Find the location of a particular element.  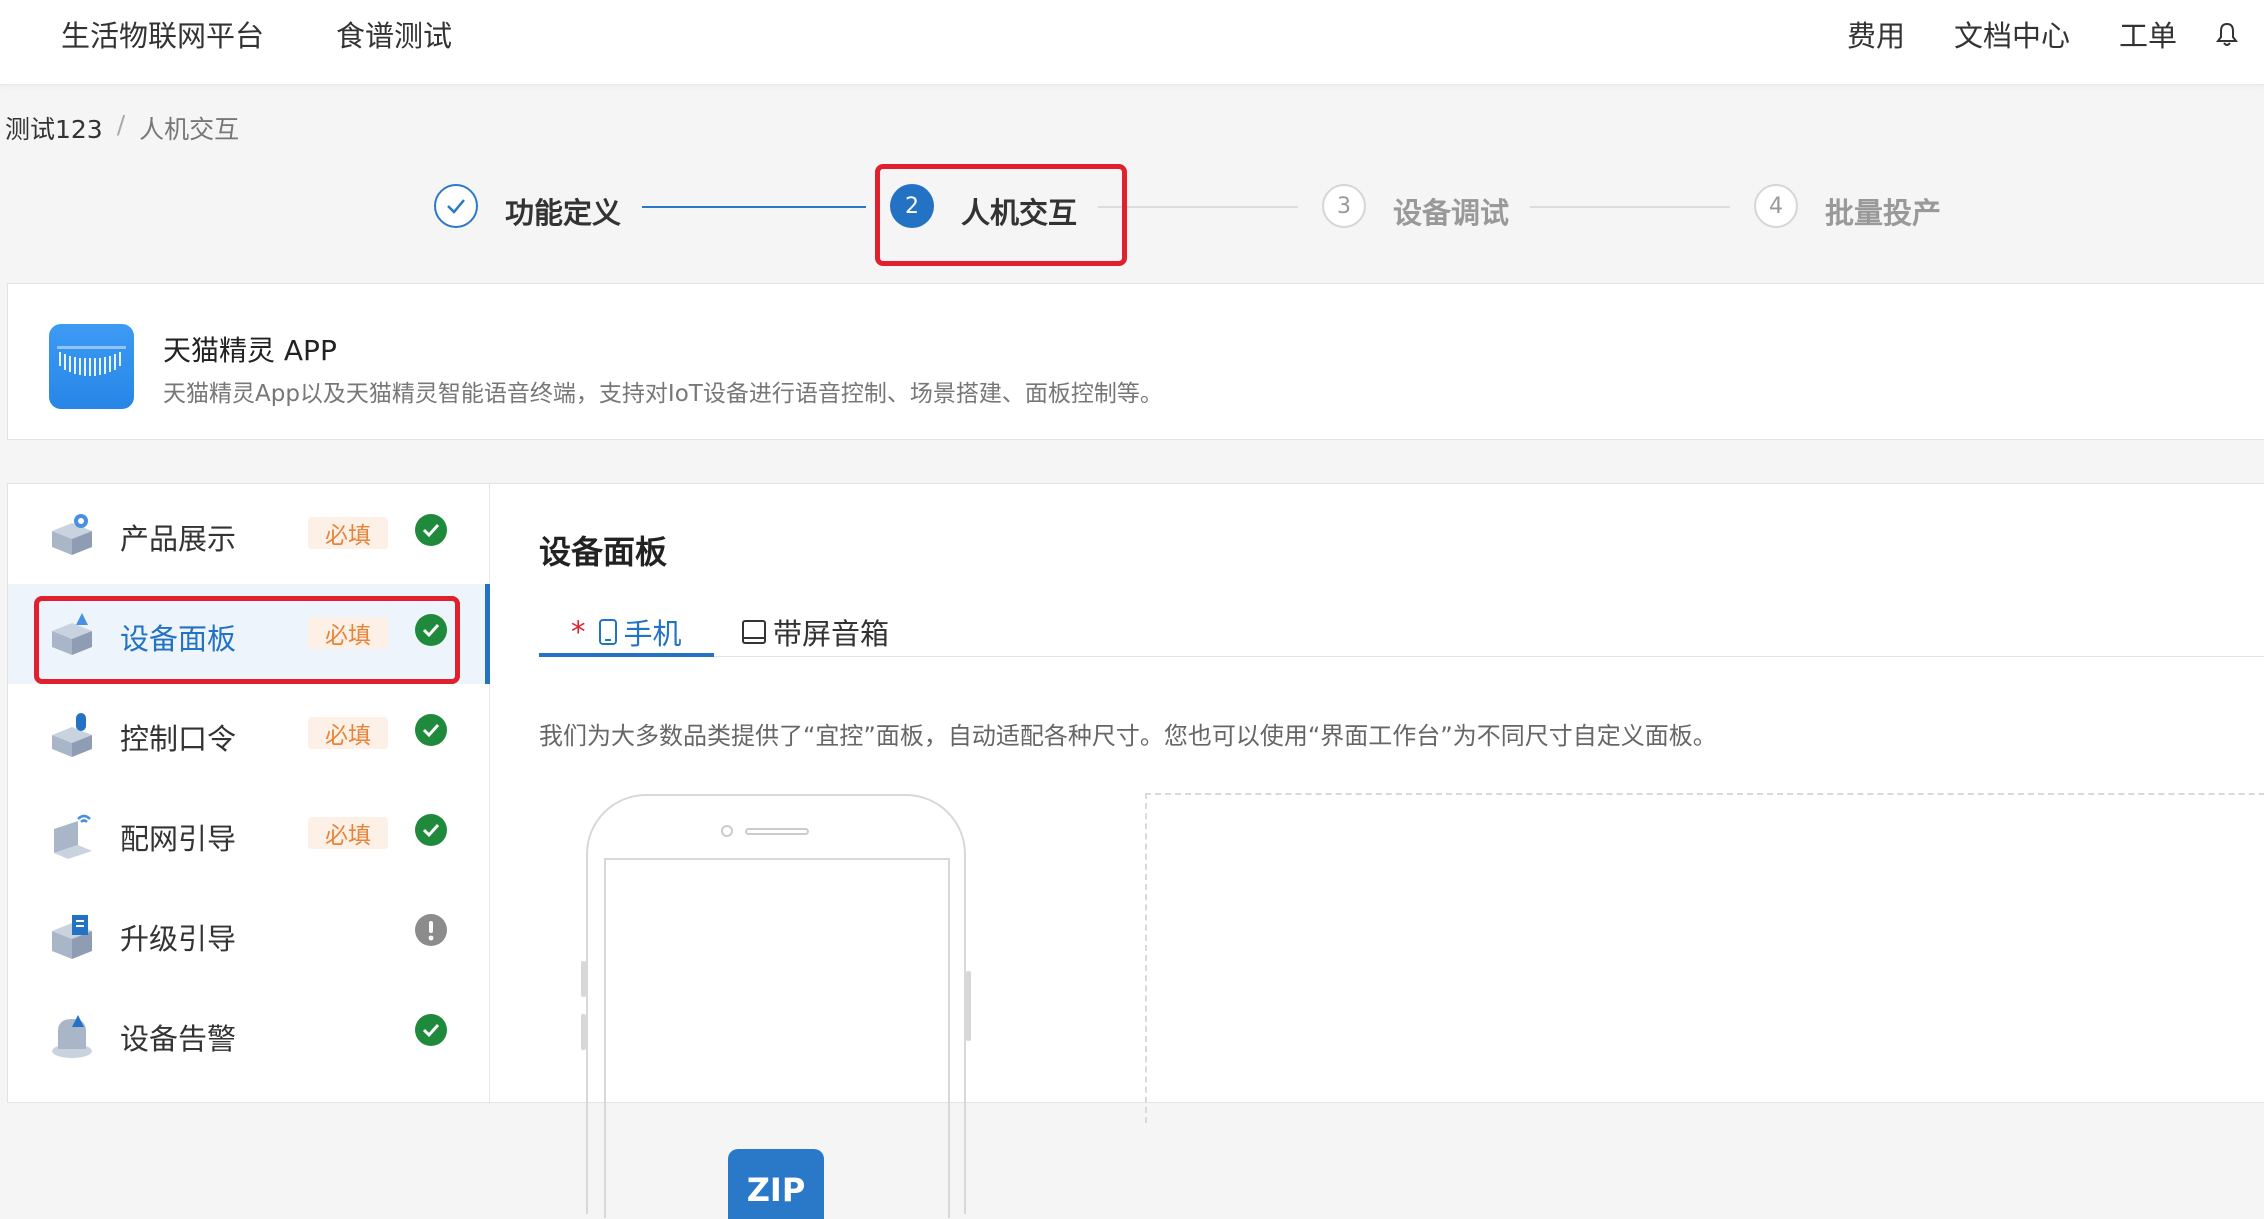

step-1-check-icon is located at coordinates (456, 206).